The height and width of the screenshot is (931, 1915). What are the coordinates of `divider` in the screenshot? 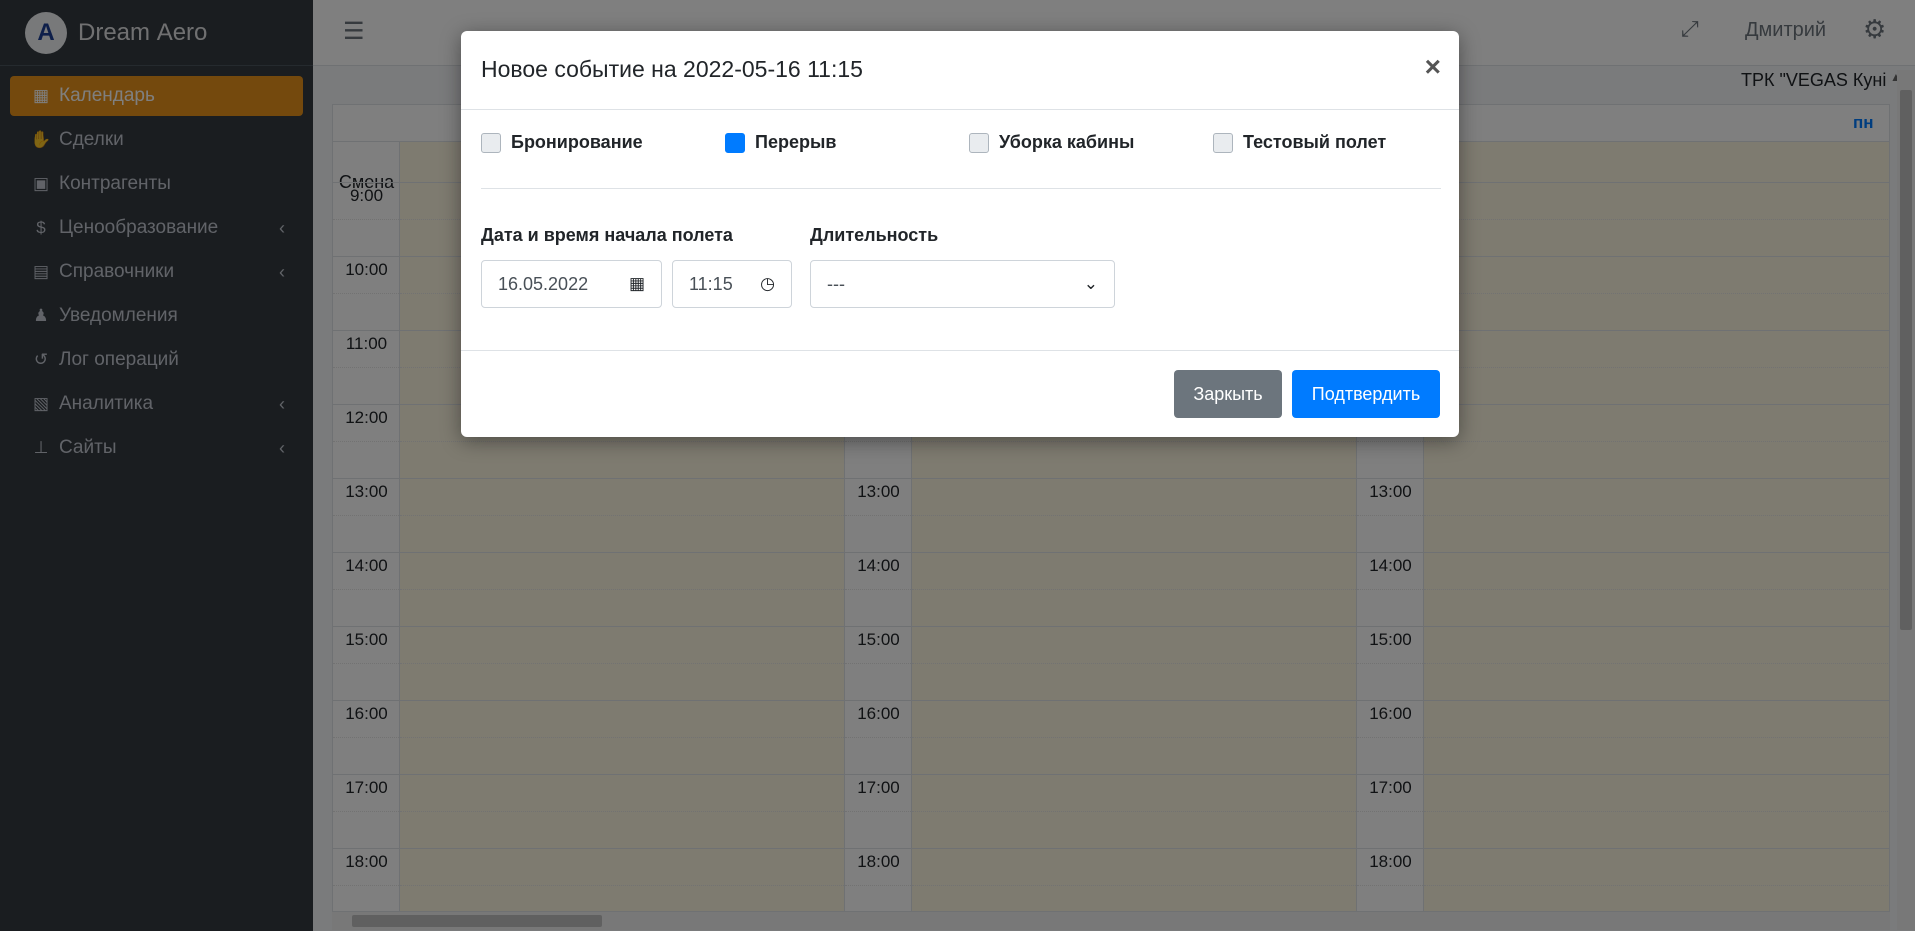 It's located at (961, 188).